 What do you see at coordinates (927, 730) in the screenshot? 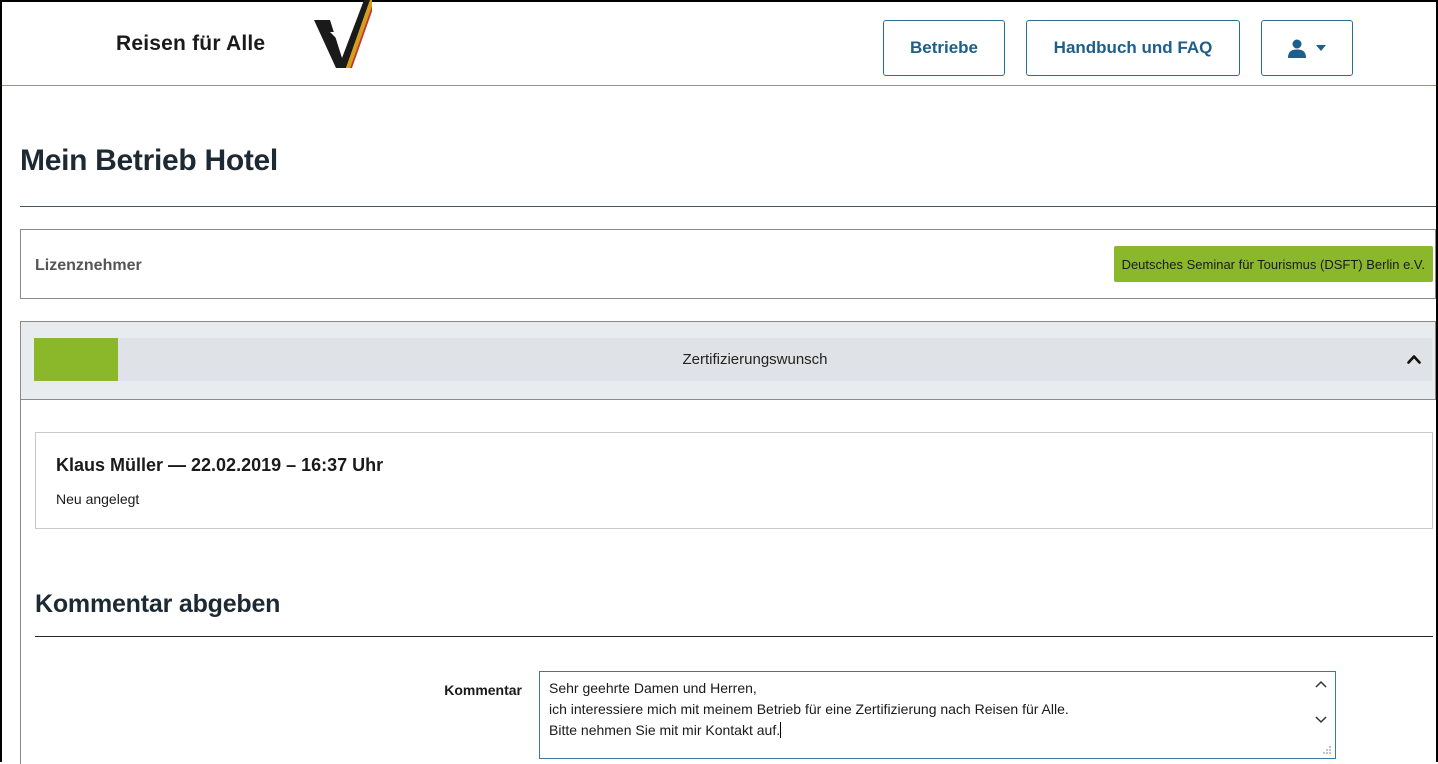
I see `comment-line: Bitte nehmen Sie mit mir Kontakt auf.` at bounding box center [927, 730].